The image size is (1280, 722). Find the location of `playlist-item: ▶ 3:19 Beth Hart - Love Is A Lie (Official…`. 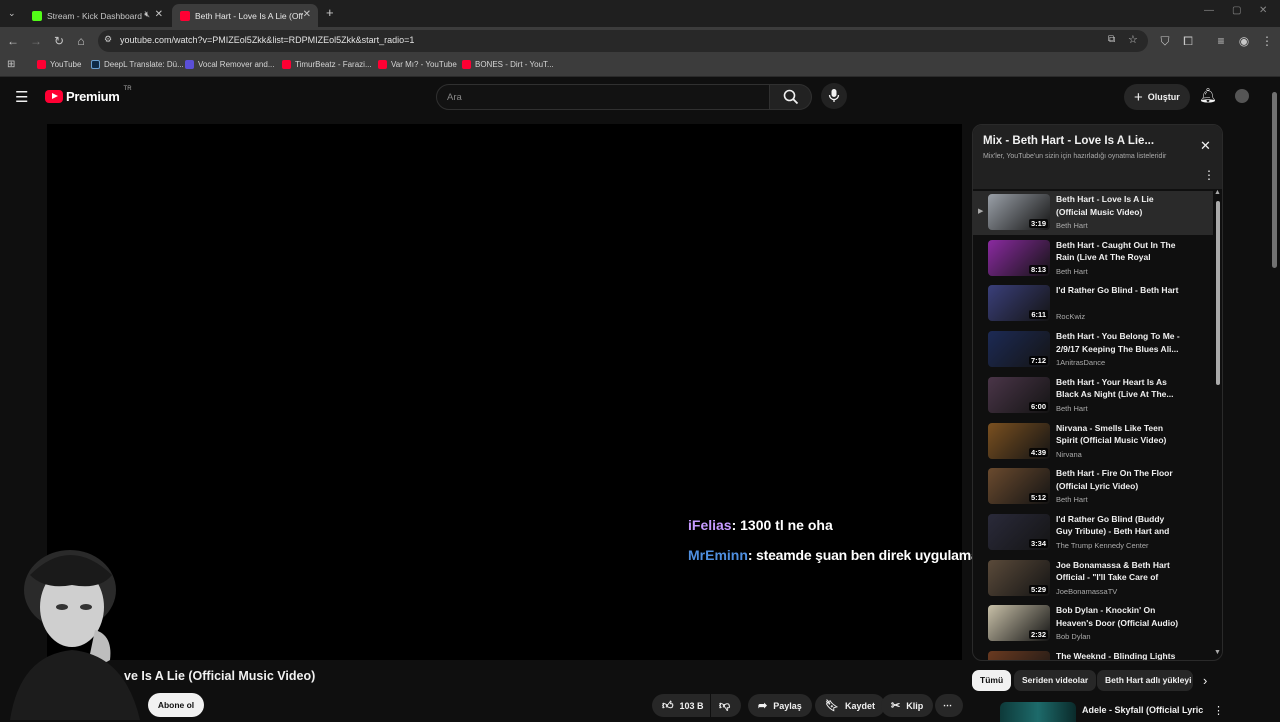

playlist-item: ▶ 3:19 Beth Hart - Love Is A Lie (Official… is located at coordinates (1093, 213).